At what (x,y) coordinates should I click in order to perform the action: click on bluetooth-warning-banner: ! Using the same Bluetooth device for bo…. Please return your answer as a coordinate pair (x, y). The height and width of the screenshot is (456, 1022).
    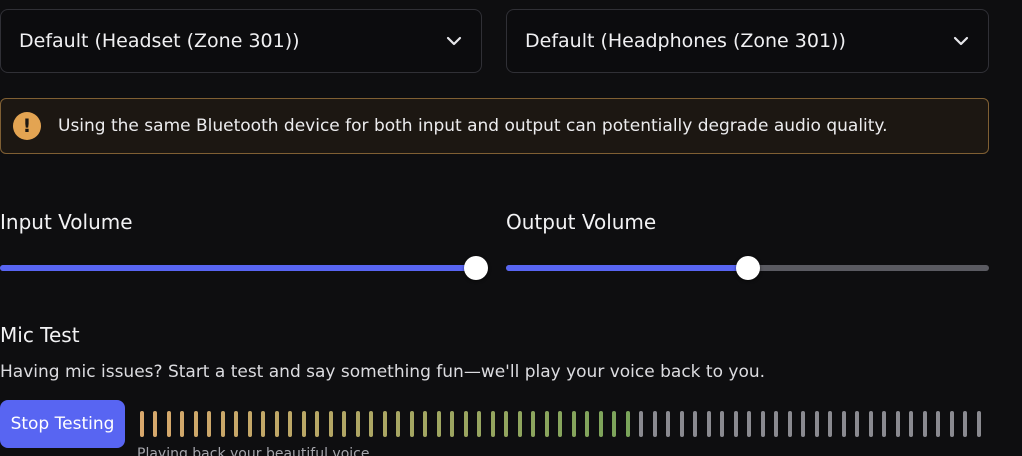
    Looking at the image, I should click on (494, 126).